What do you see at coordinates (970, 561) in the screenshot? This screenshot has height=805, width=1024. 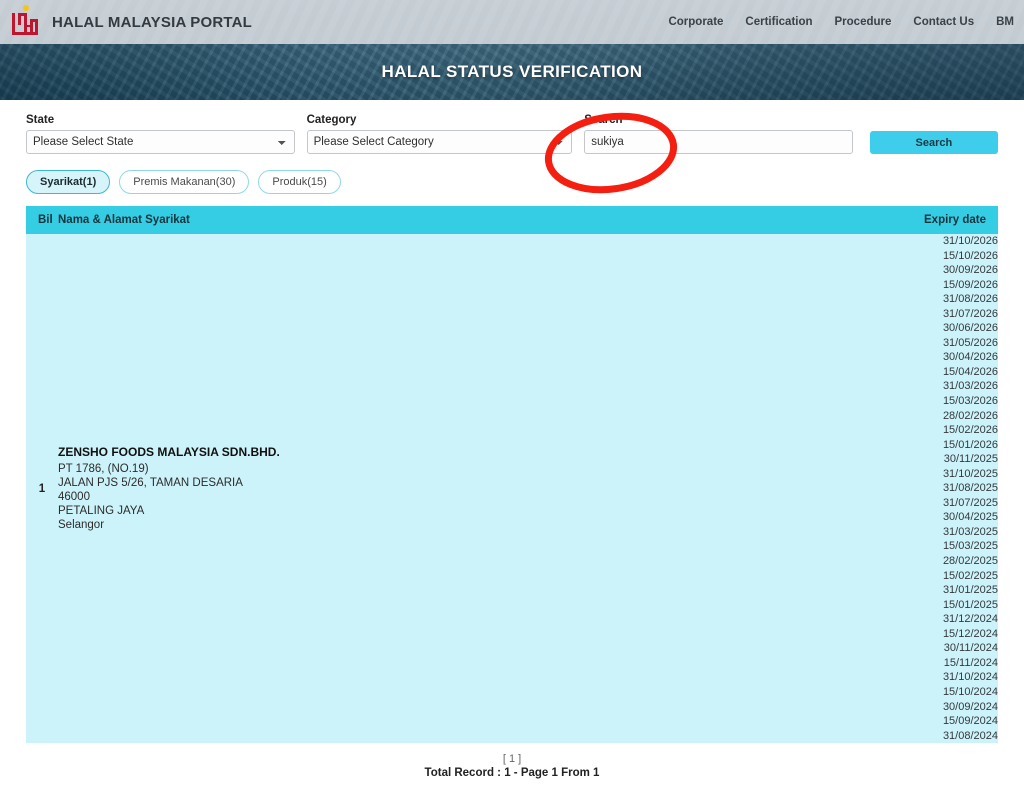 I see `expiry-date: 28/02/2025` at bounding box center [970, 561].